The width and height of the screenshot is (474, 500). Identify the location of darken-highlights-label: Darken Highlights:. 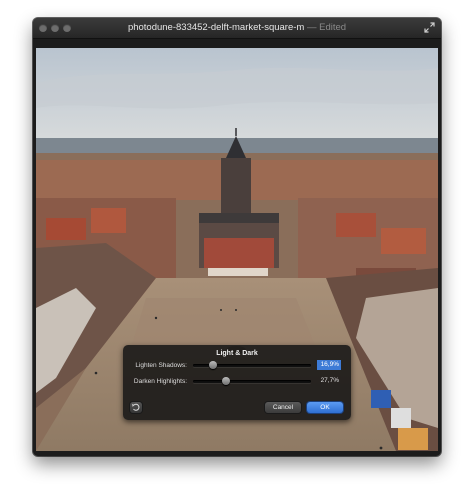
(160, 381).